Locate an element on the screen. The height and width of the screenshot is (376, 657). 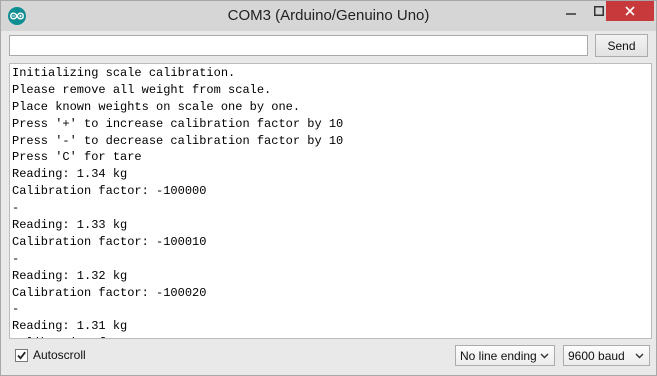
checkmark-icon is located at coordinates (21, 355).